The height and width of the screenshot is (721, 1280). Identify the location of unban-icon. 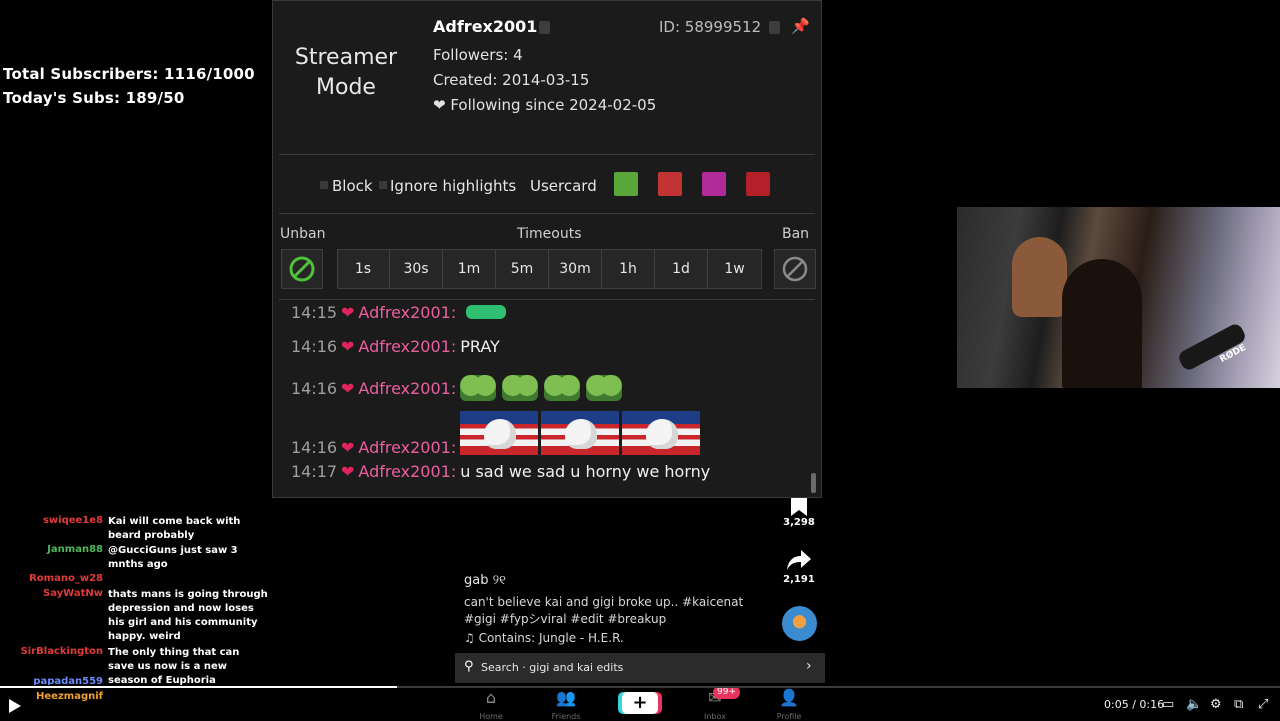
(302, 269).